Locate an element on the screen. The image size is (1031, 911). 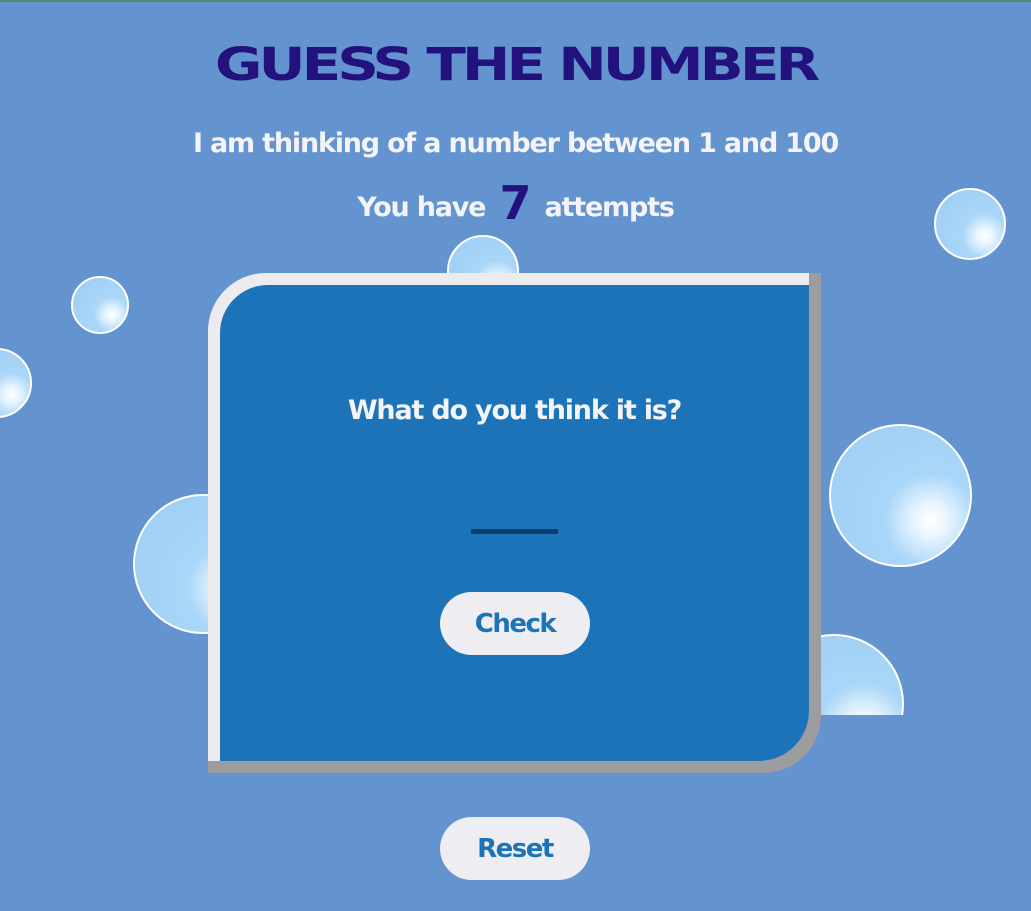
top-border-line is located at coordinates (515, 1).